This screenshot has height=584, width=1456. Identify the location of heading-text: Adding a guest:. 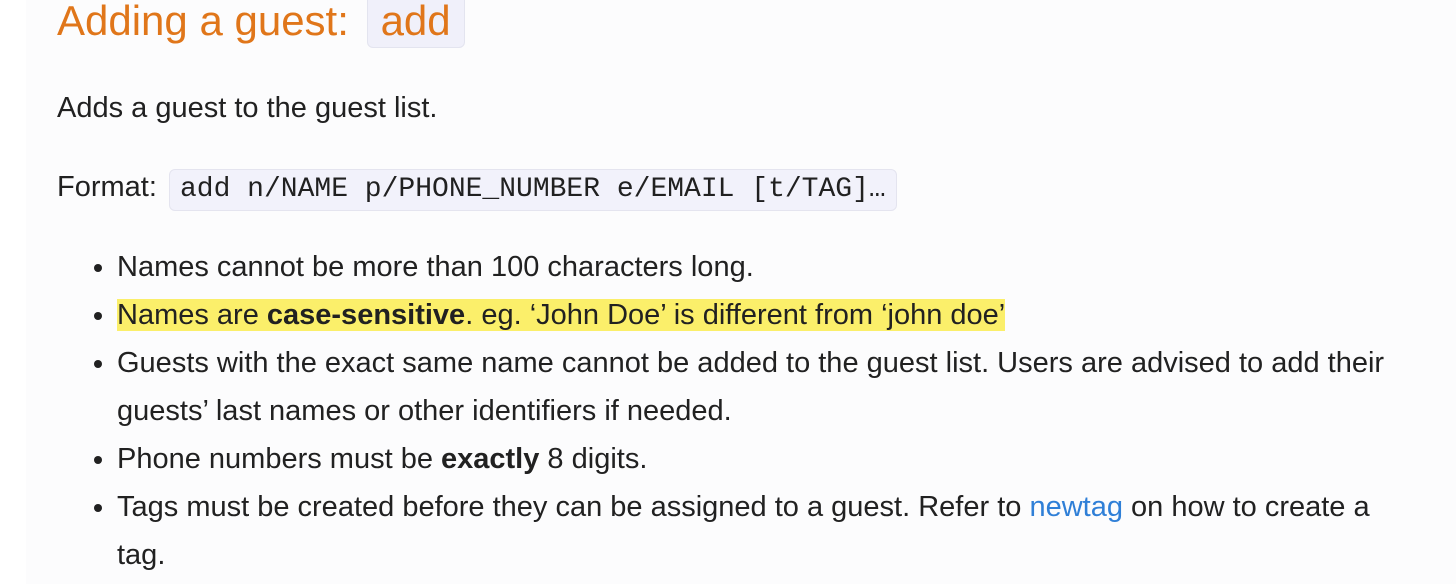
(203, 22).